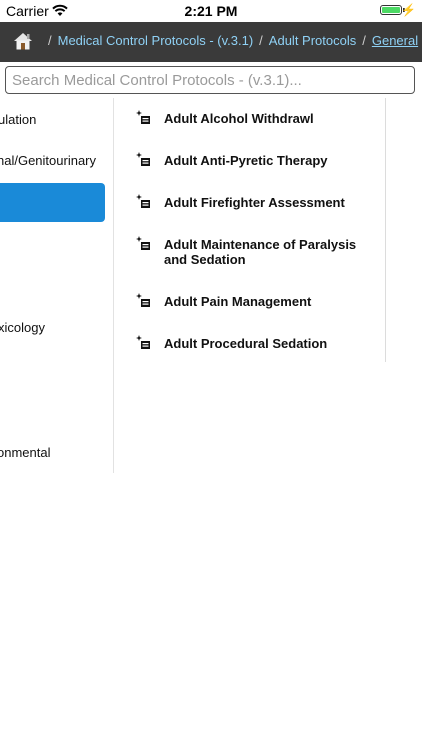 This screenshot has width=422, height=750. Describe the element at coordinates (156, 40) in the screenshot. I see `breadcrumb-link-protocols: Medical Control Protocols - (v.3.1)` at that location.